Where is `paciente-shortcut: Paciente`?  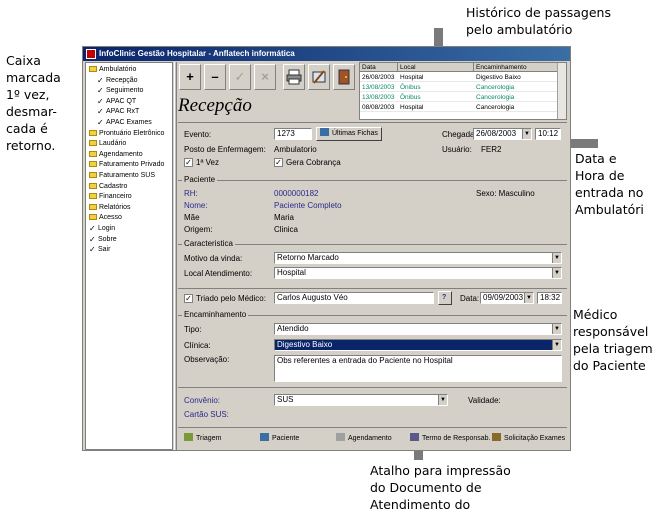 paciente-shortcut: Paciente is located at coordinates (279, 437).